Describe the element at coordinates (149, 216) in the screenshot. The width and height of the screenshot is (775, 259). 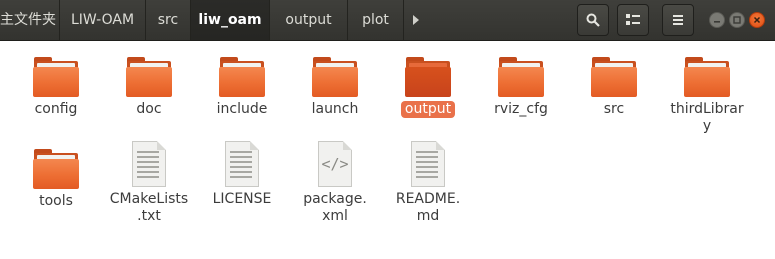
I see `file-label-line2: .txt` at that location.